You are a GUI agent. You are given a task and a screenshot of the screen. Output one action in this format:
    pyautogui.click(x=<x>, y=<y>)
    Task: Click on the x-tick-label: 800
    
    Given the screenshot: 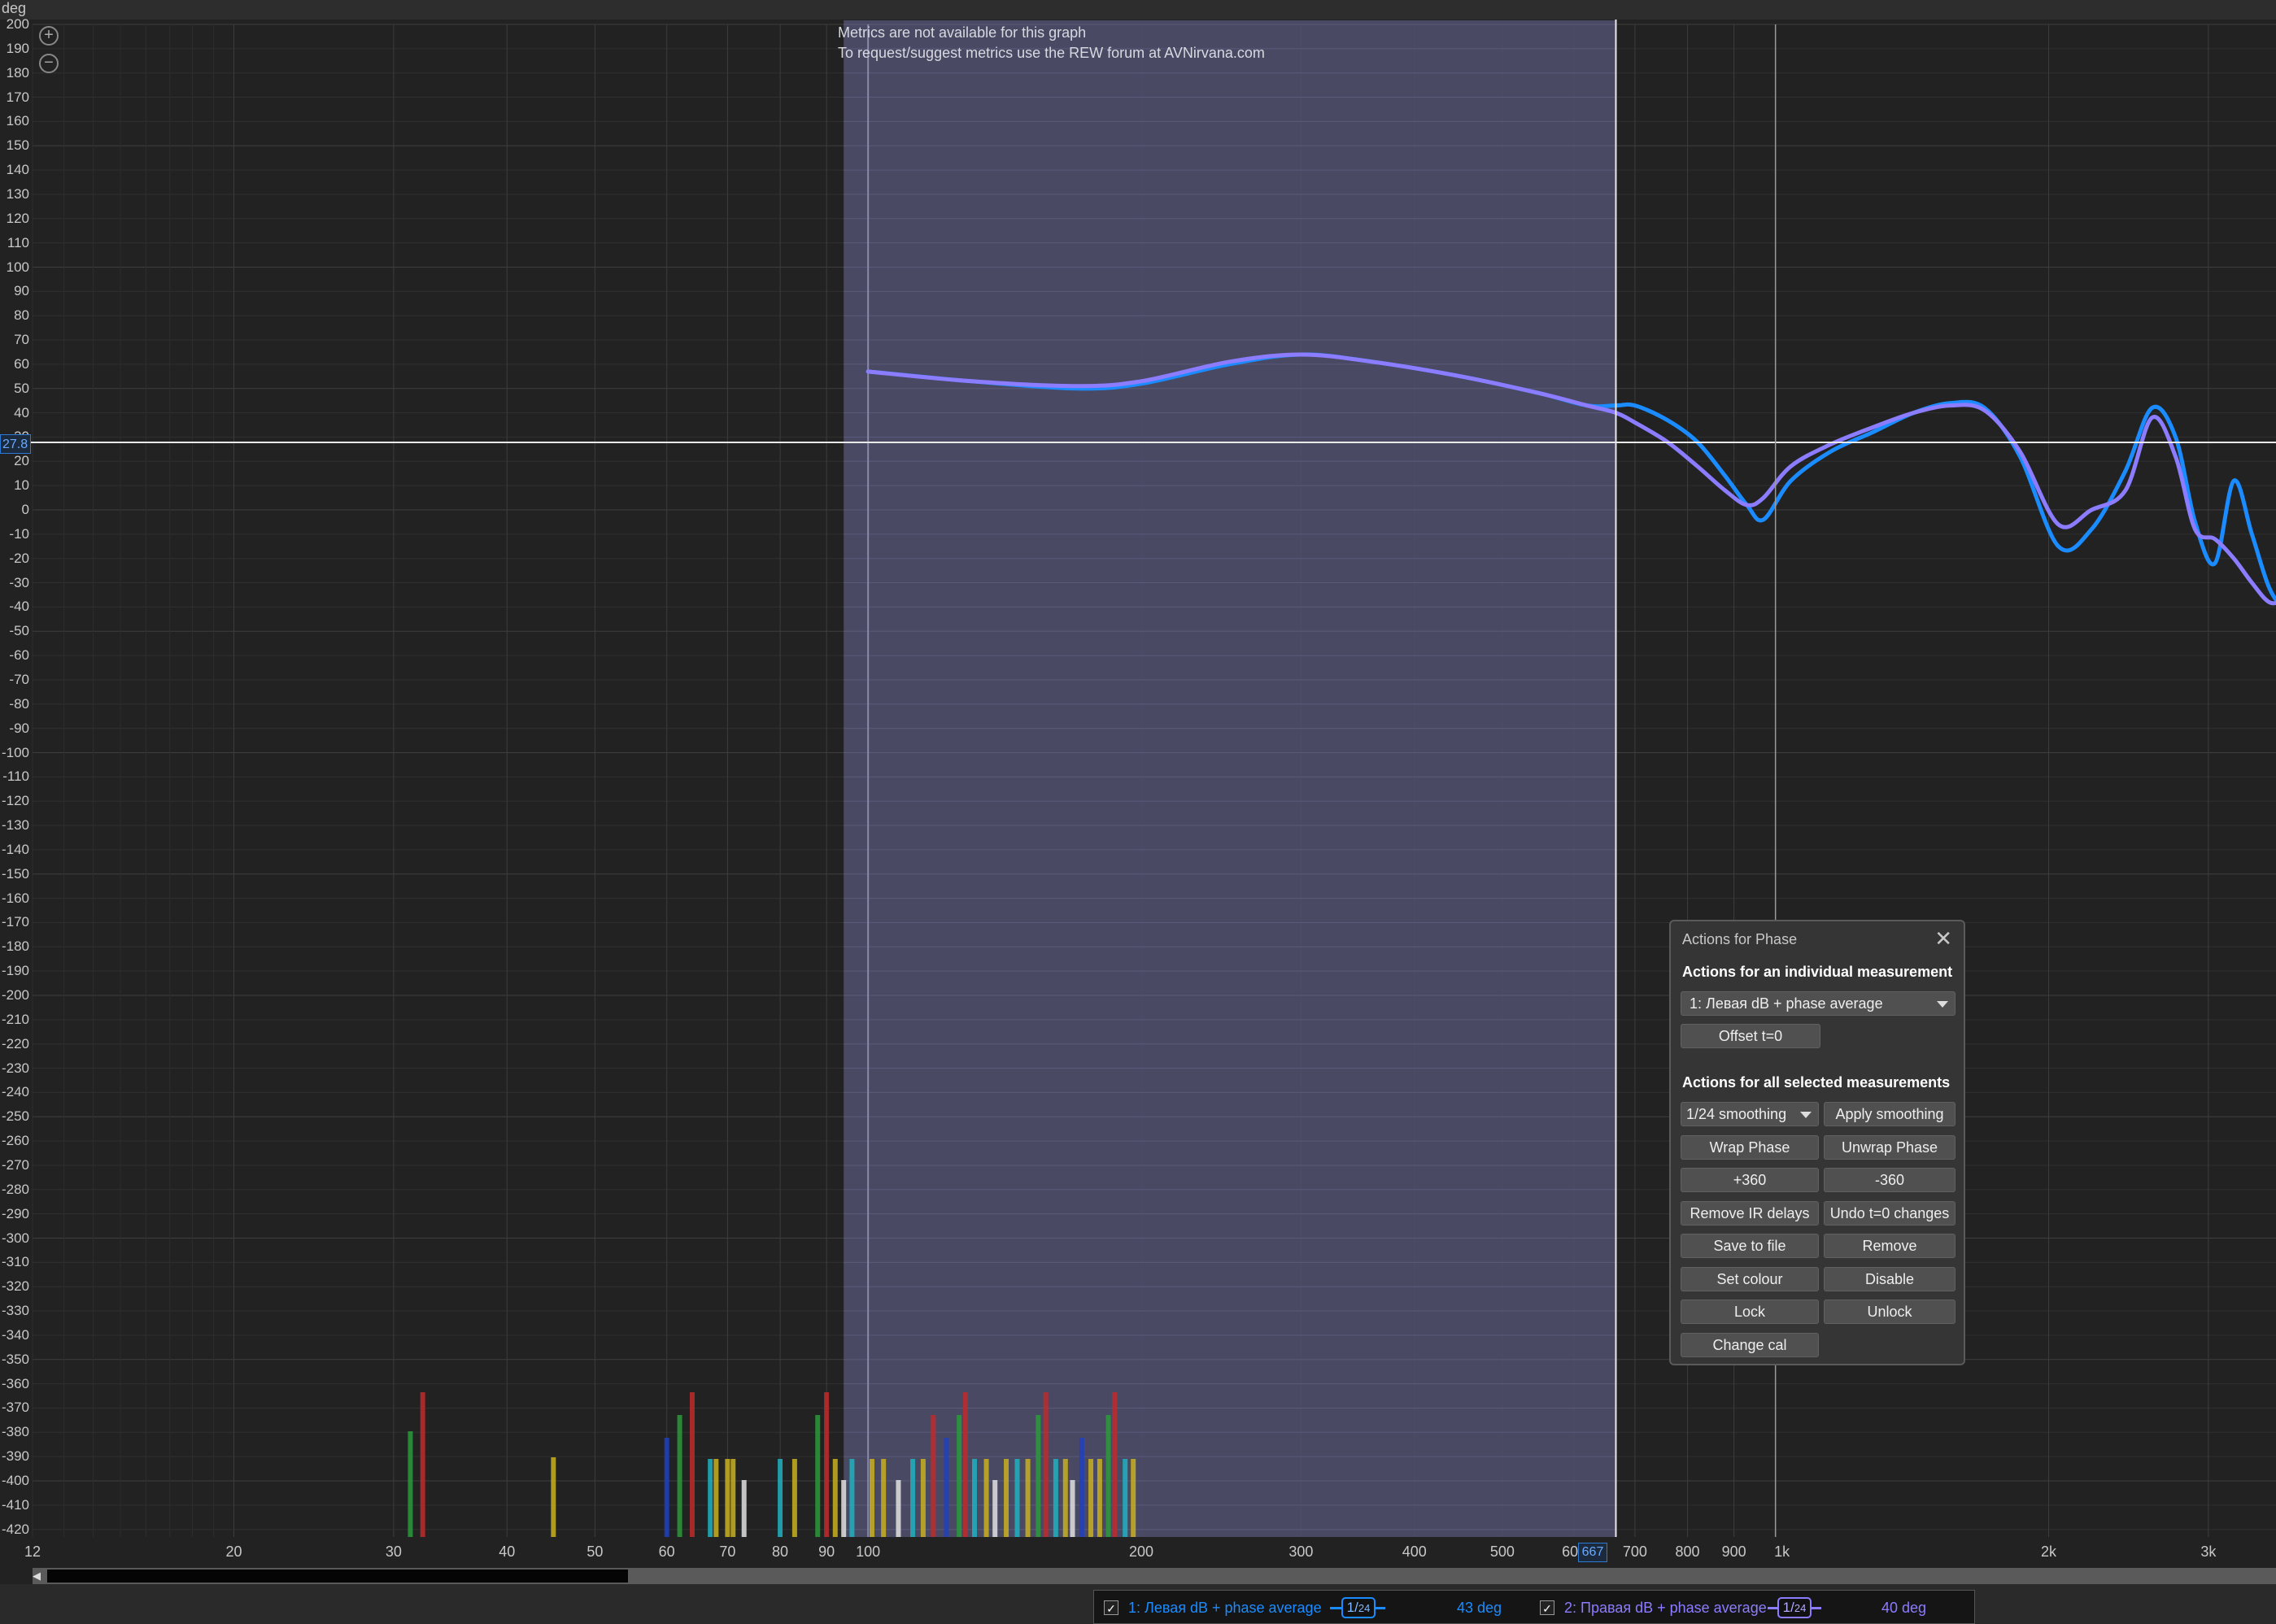 What is the action you would take?
    pyautogui.click(x=1687, y=1551)
    